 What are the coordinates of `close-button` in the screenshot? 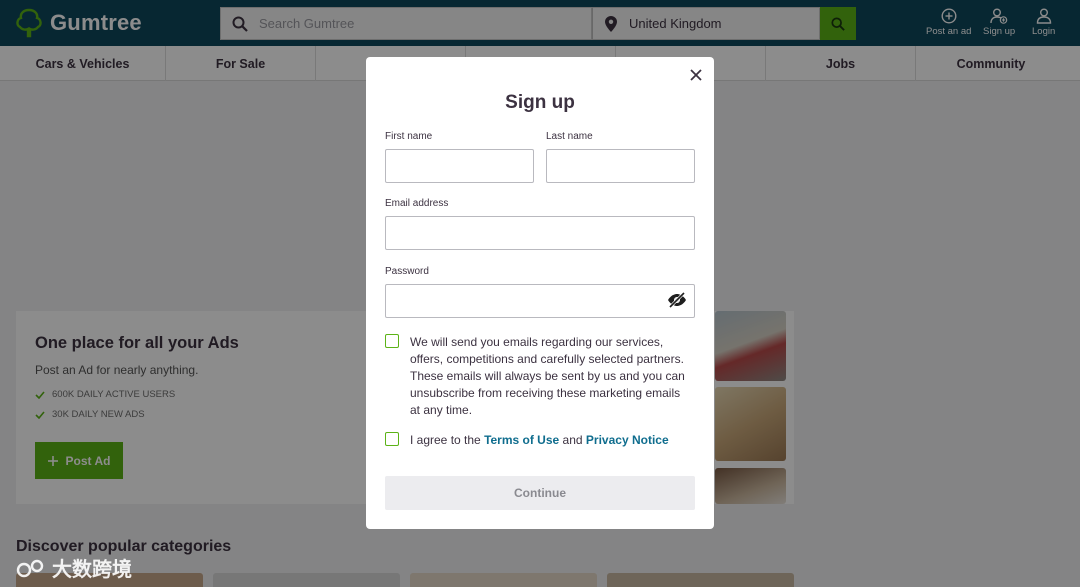 It's located at (696, 75).